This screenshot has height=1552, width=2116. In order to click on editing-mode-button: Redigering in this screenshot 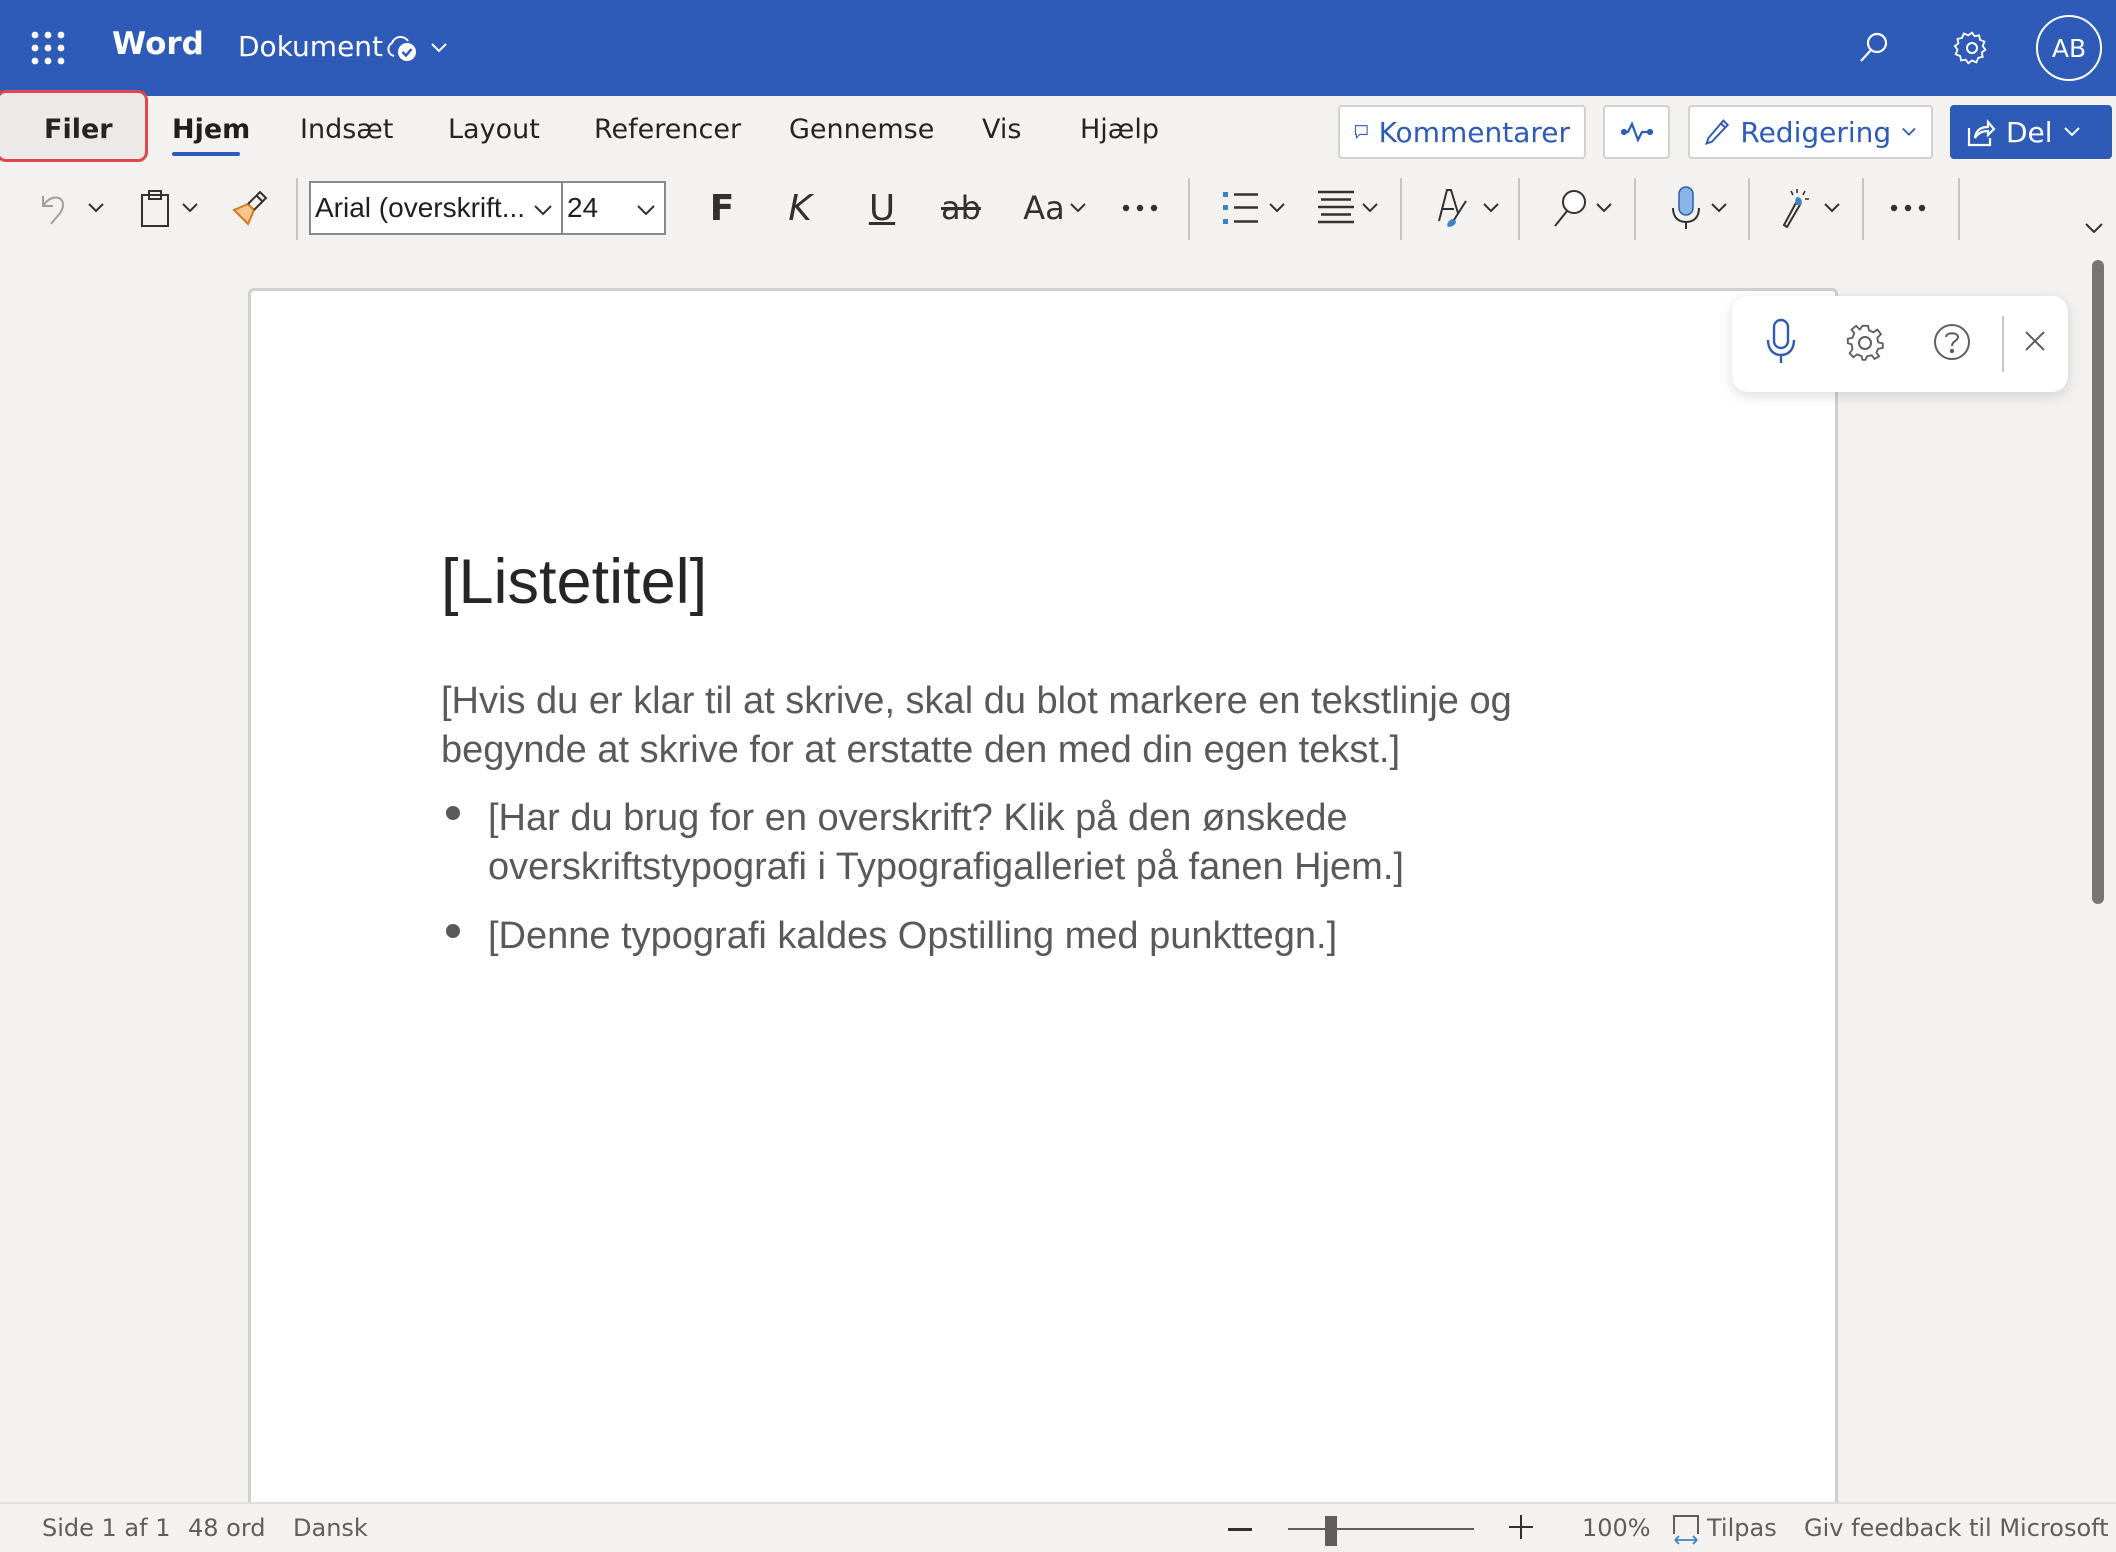, I will do `click(1810, 132)`.